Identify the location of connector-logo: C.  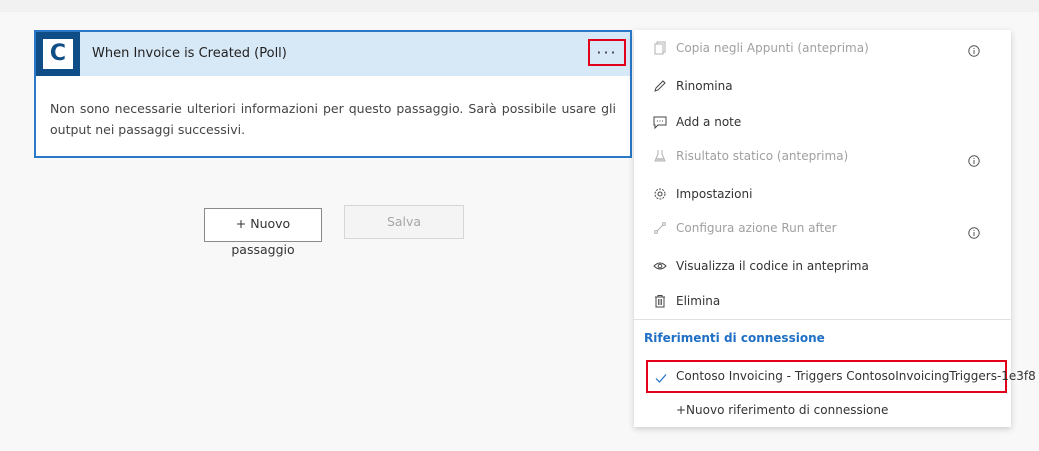
(58, 54).